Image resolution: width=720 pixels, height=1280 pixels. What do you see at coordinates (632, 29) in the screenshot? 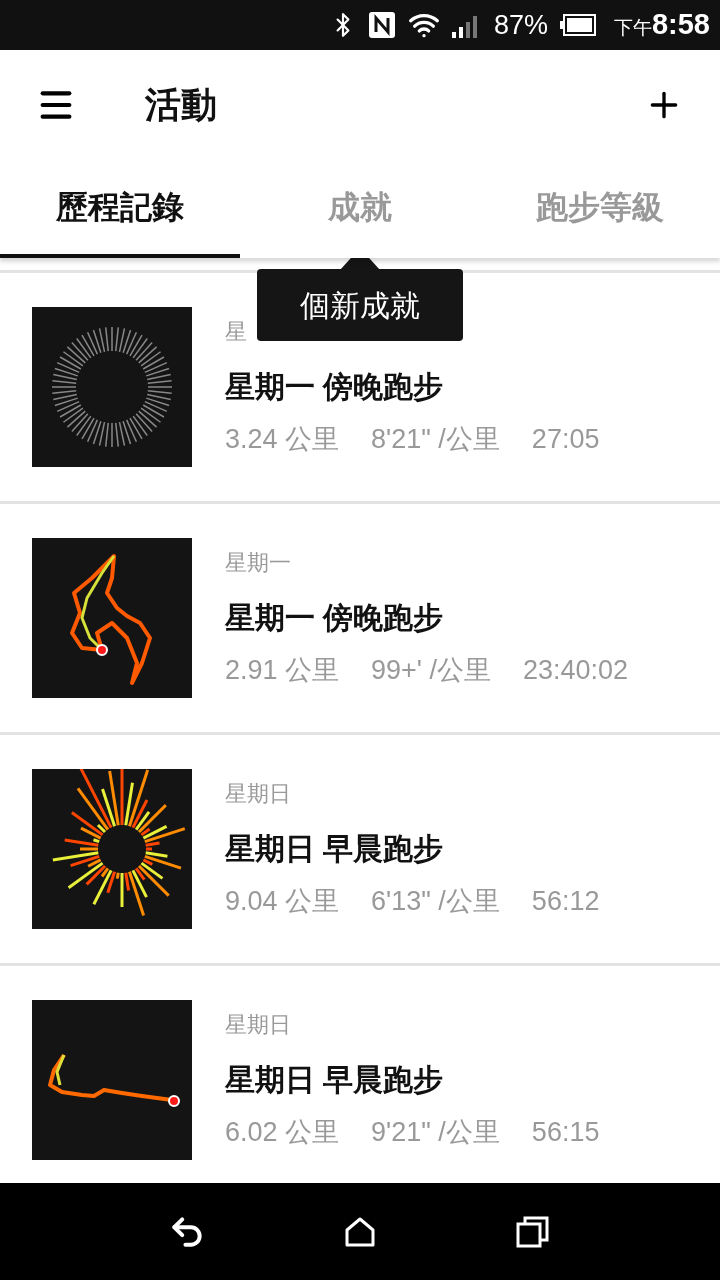
I see `ampm-label: 下午` at bounding box center [632, 29].